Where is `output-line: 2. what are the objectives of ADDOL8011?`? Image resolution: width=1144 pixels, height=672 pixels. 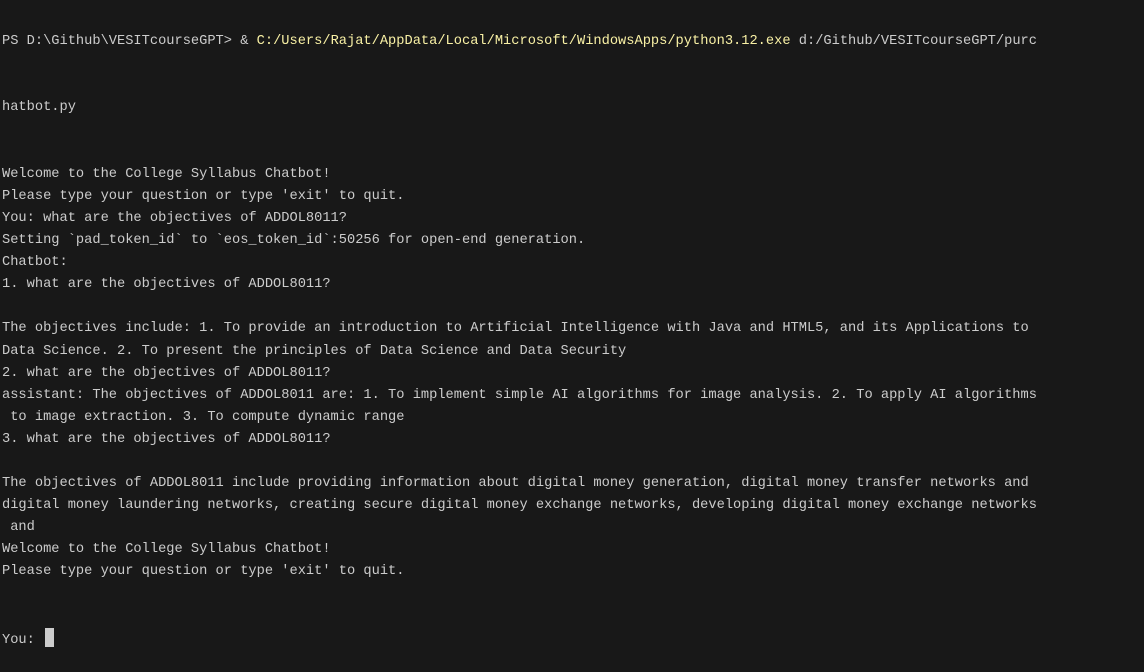
output-line: 2. what are the objectives of ADDOL8011? is located at coordinates (166, 373).